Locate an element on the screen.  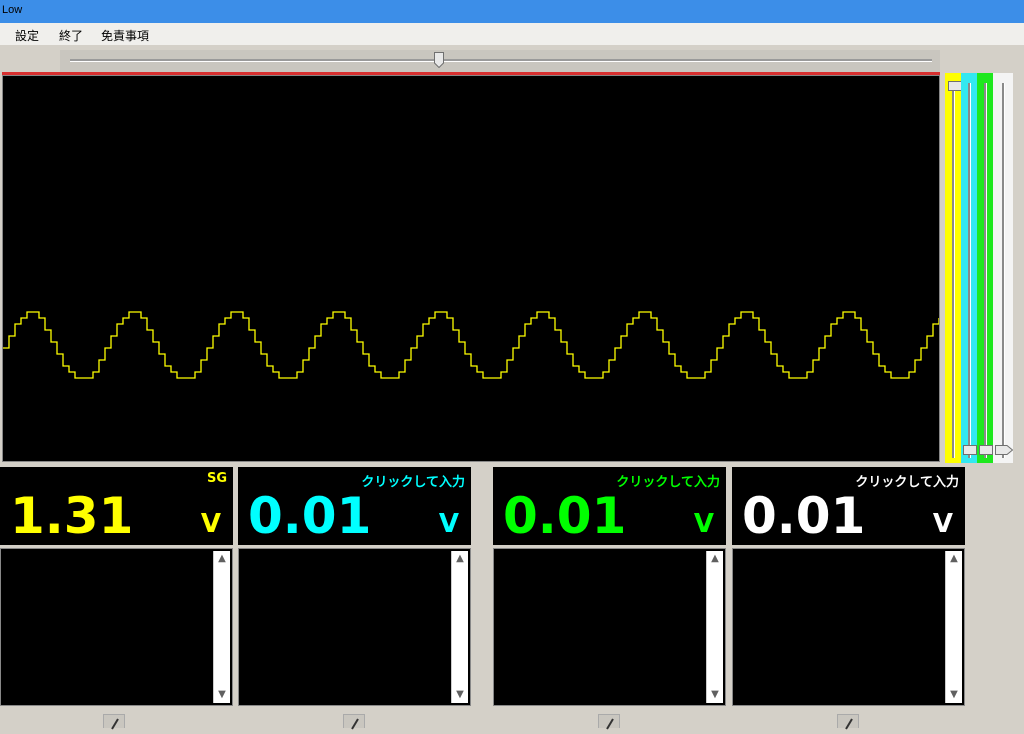
ch2-slider-track is located at coordinates (969, 270).